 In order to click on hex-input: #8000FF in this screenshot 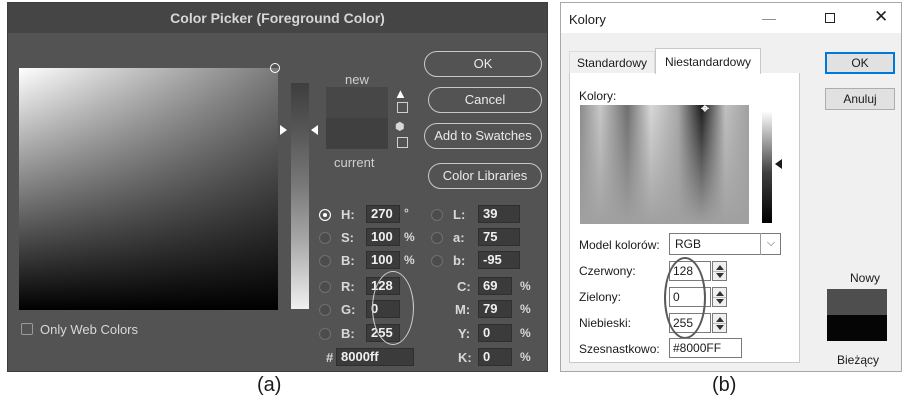, I will do `click(705, 348)`.